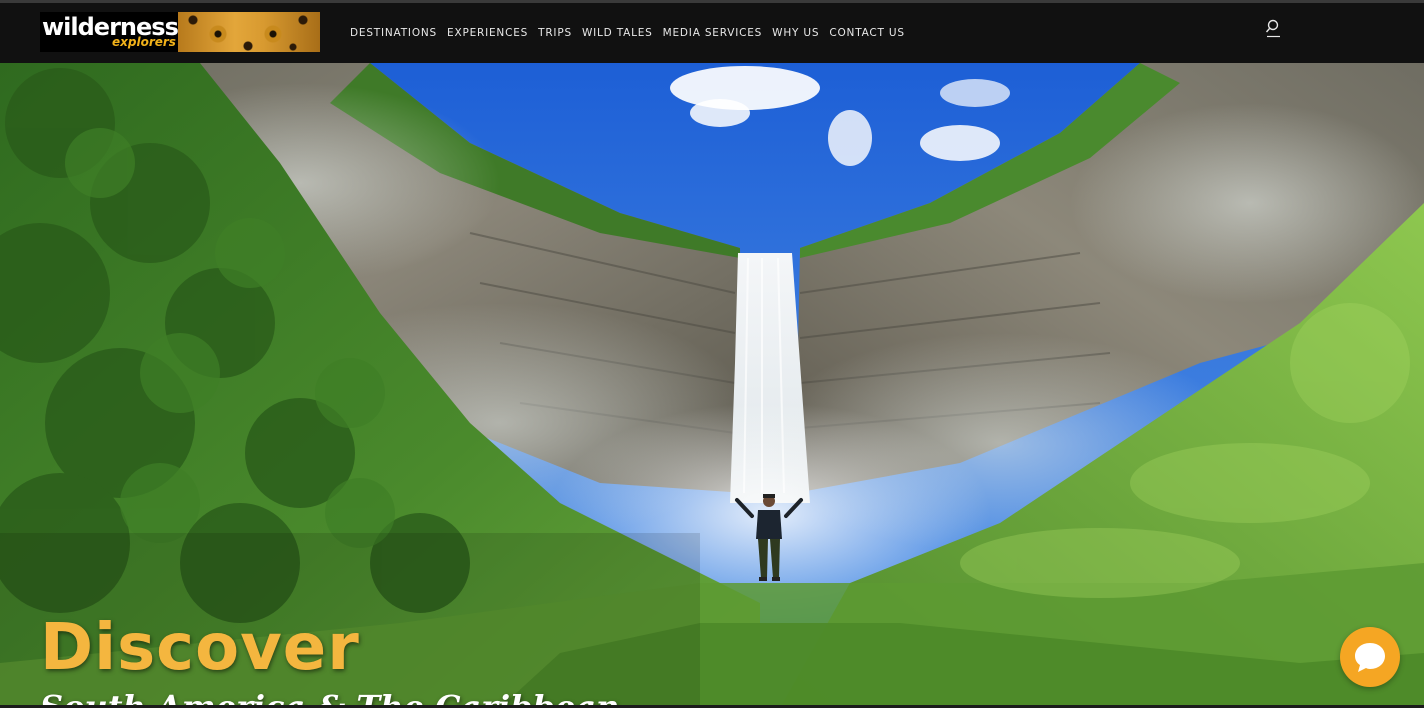 This screenshot has width=1424, height=708. What do you see at coordinates (866, 33) in the screenshot?
I see `nav-contact-us: CONTACT US` at bounding box center [866, 33].